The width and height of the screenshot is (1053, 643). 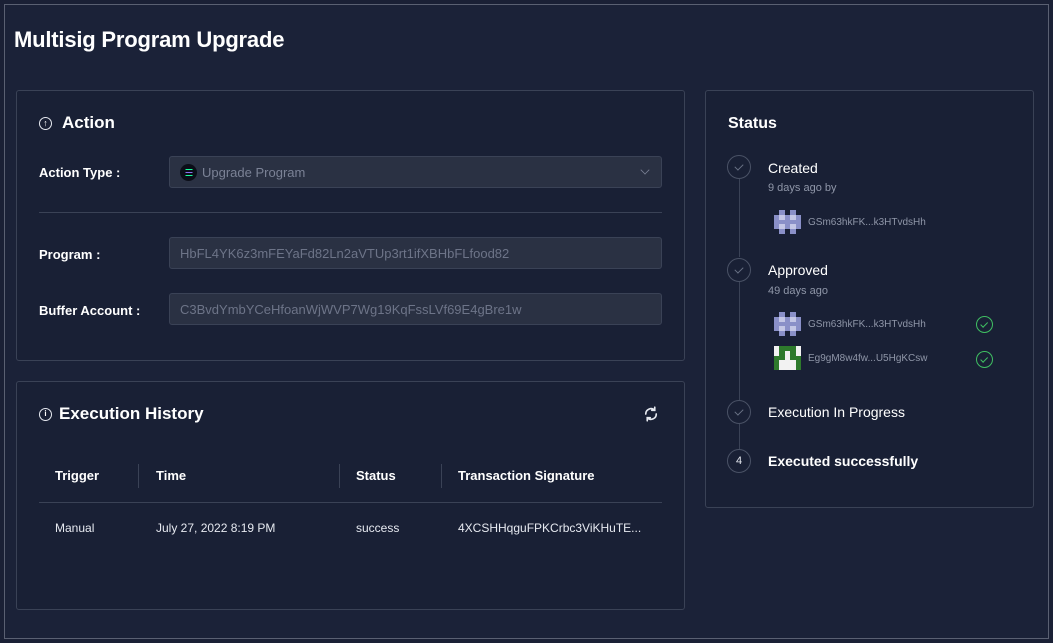 What do you see at coordinates (45, 414) in the screenshot?
I see `info-icon: i` at bounding box center [45, 414].